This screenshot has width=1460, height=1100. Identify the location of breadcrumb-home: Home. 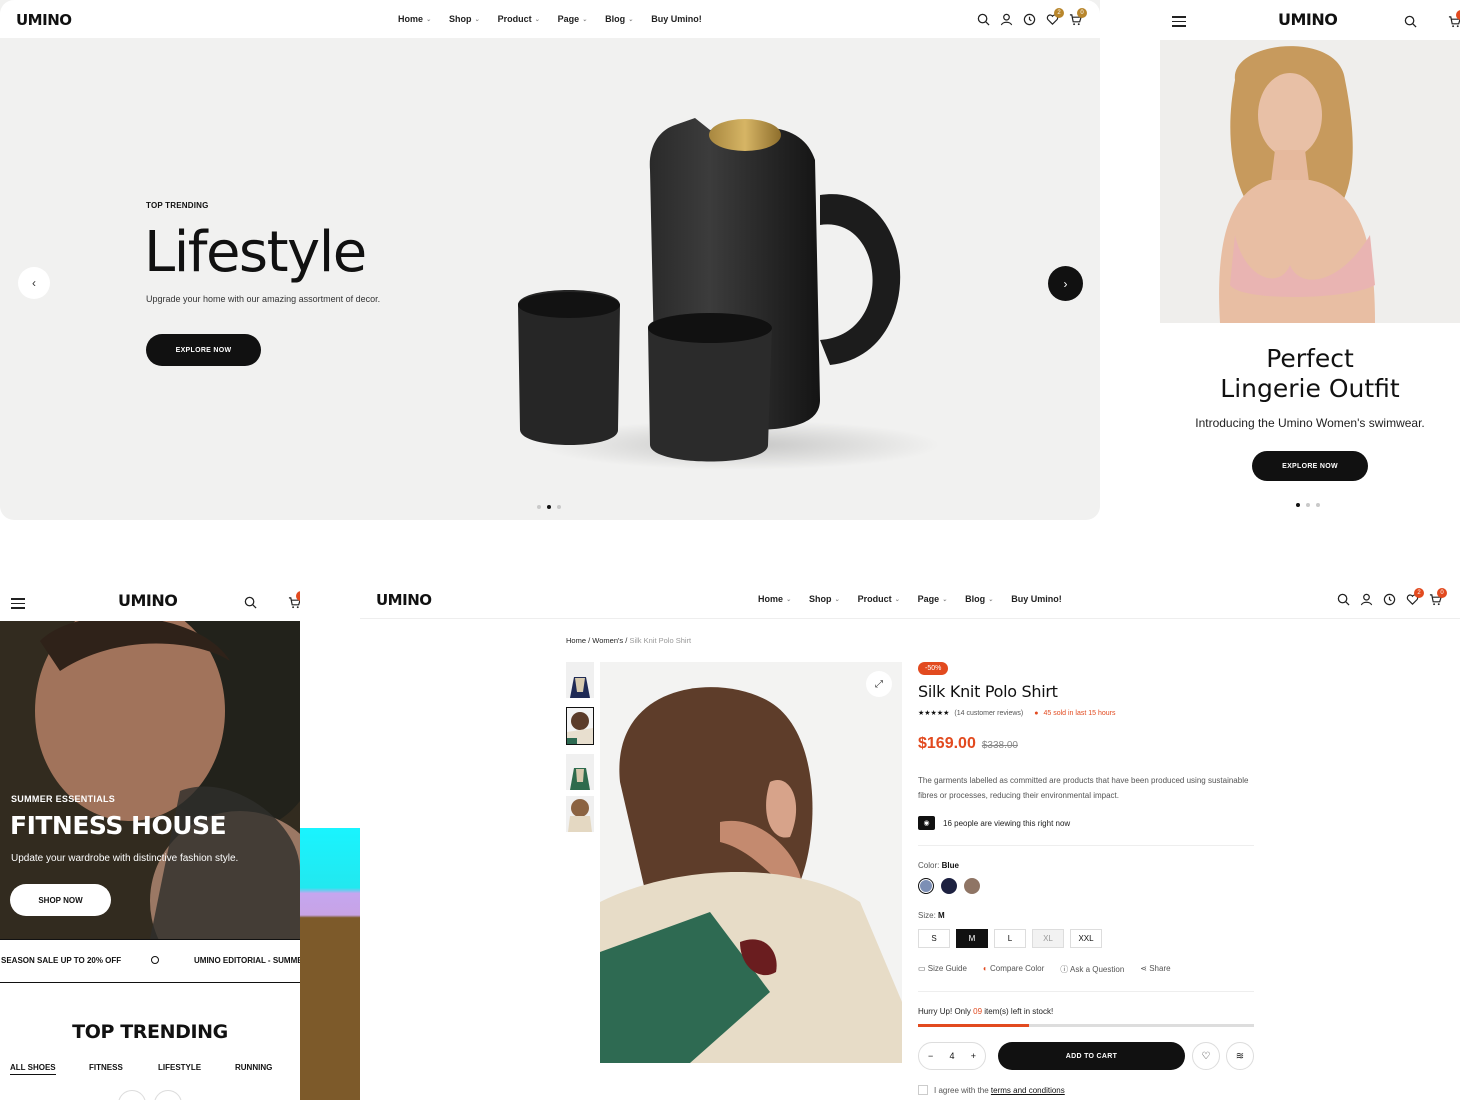
(576, 640).